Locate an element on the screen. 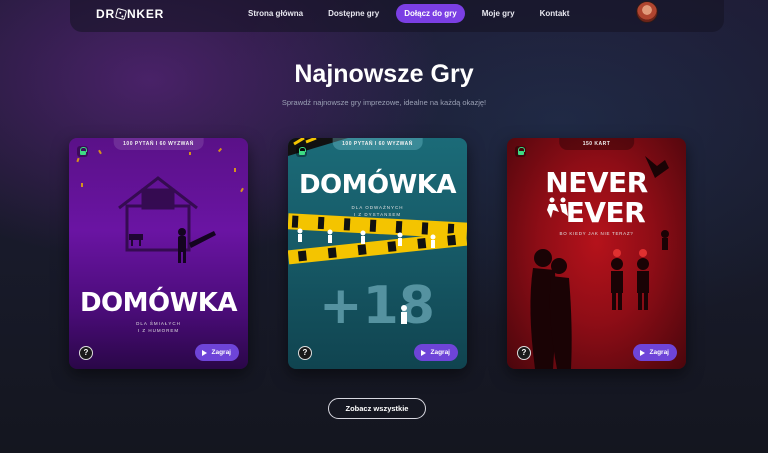 The width and height of the screenshot is (768, 453). card-subtitle-1: BO KIEDY JAK NIE TERAZ? is located at coordinates (596, 233).